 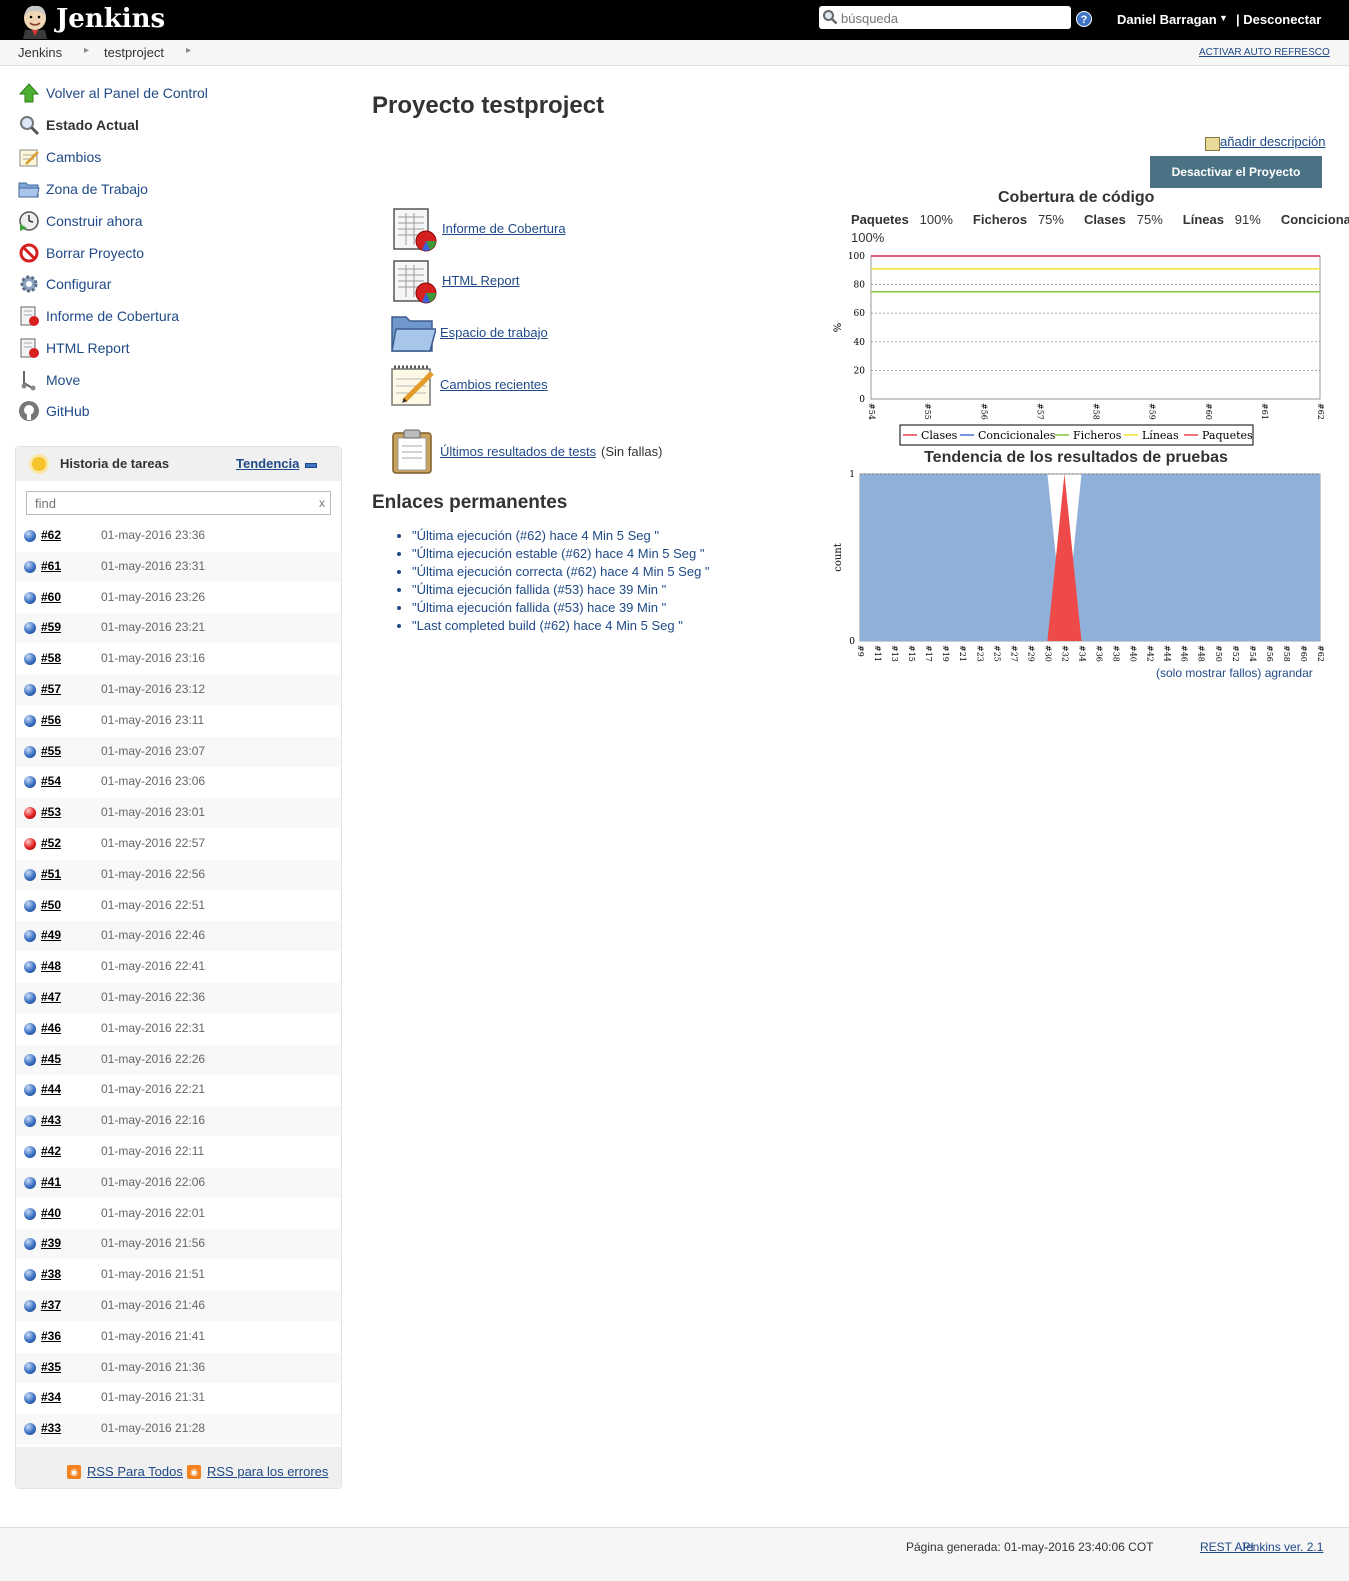 I want to click on build-number-link: #37, so click(x=51, y=1305).